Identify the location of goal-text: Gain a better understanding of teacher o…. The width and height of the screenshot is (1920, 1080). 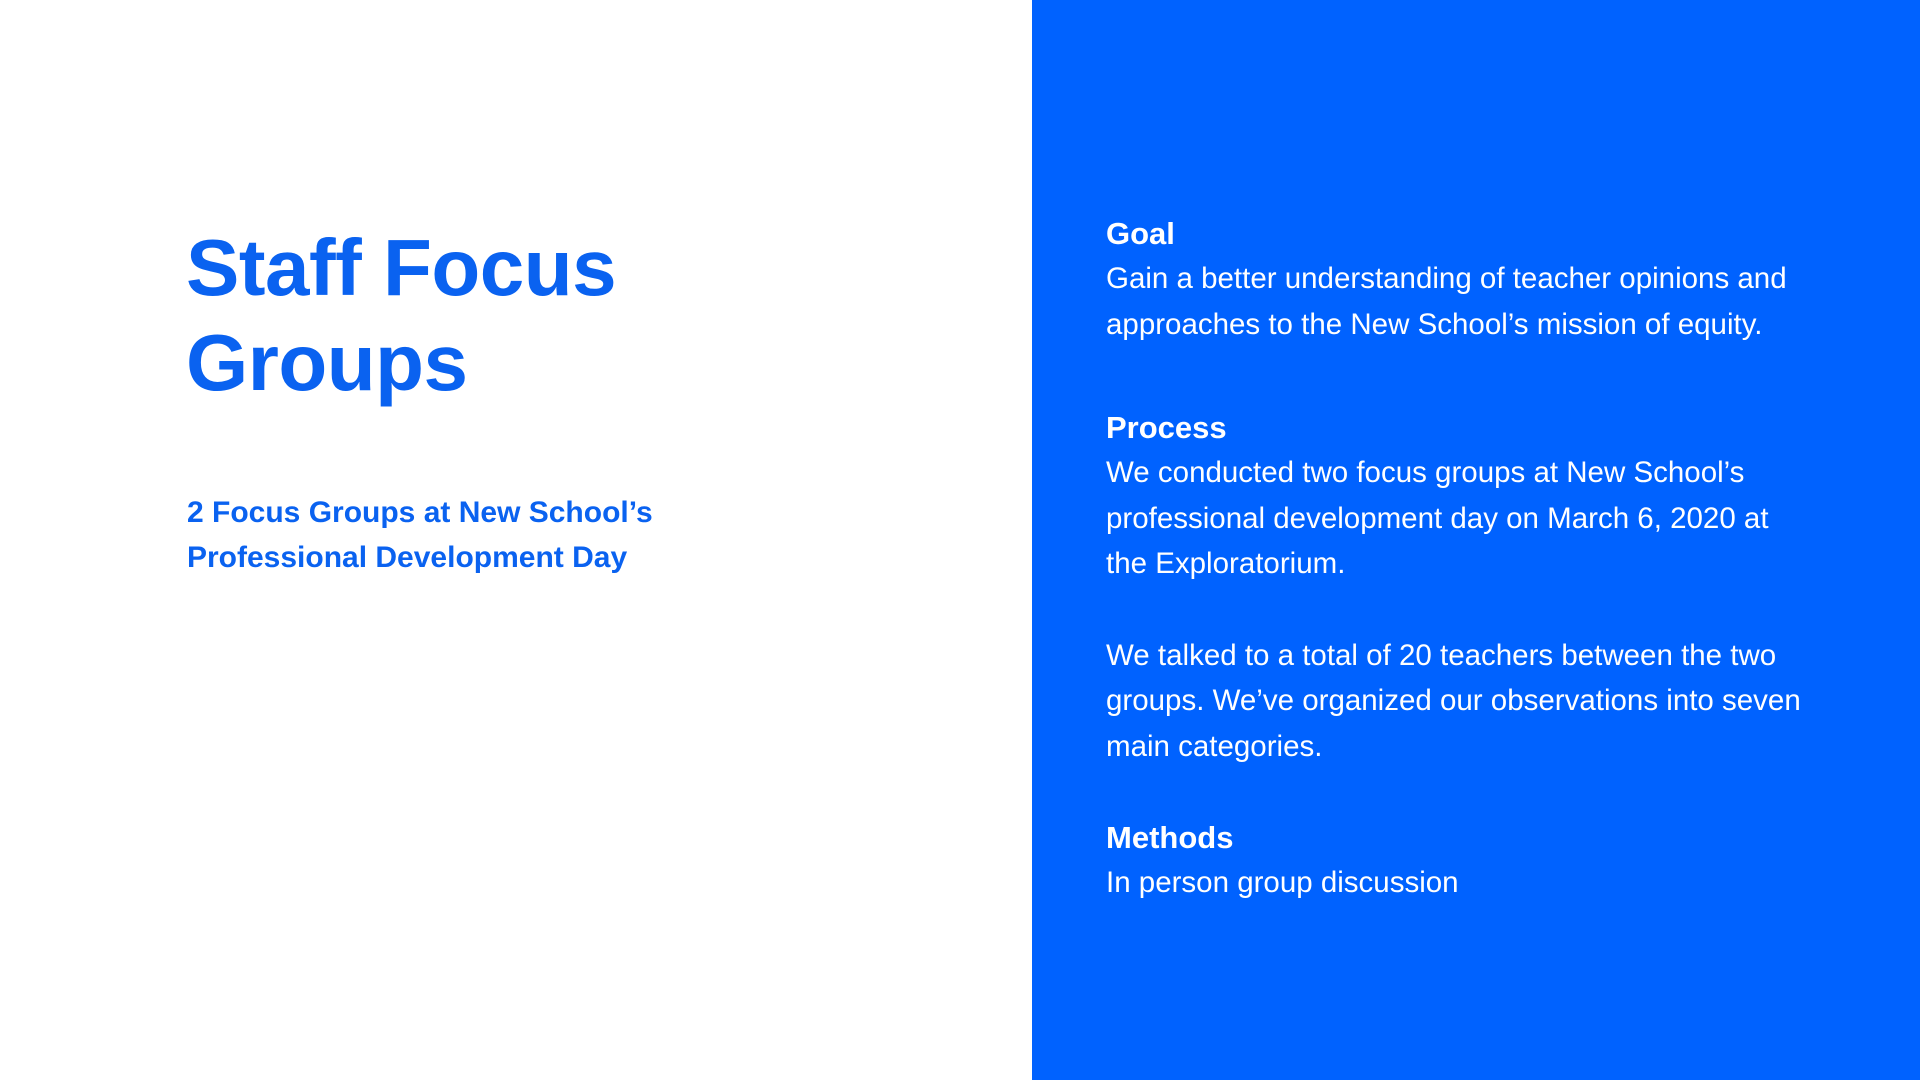
(1446, 301).